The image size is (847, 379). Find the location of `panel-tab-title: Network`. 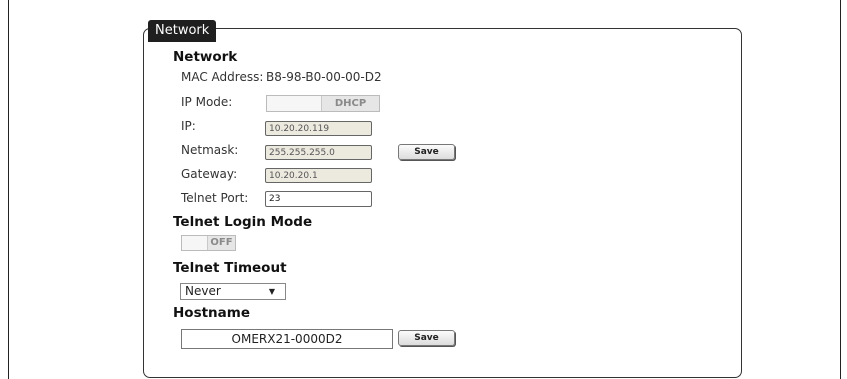

panel-tab-title: Network is located at coordinates (182, 31).